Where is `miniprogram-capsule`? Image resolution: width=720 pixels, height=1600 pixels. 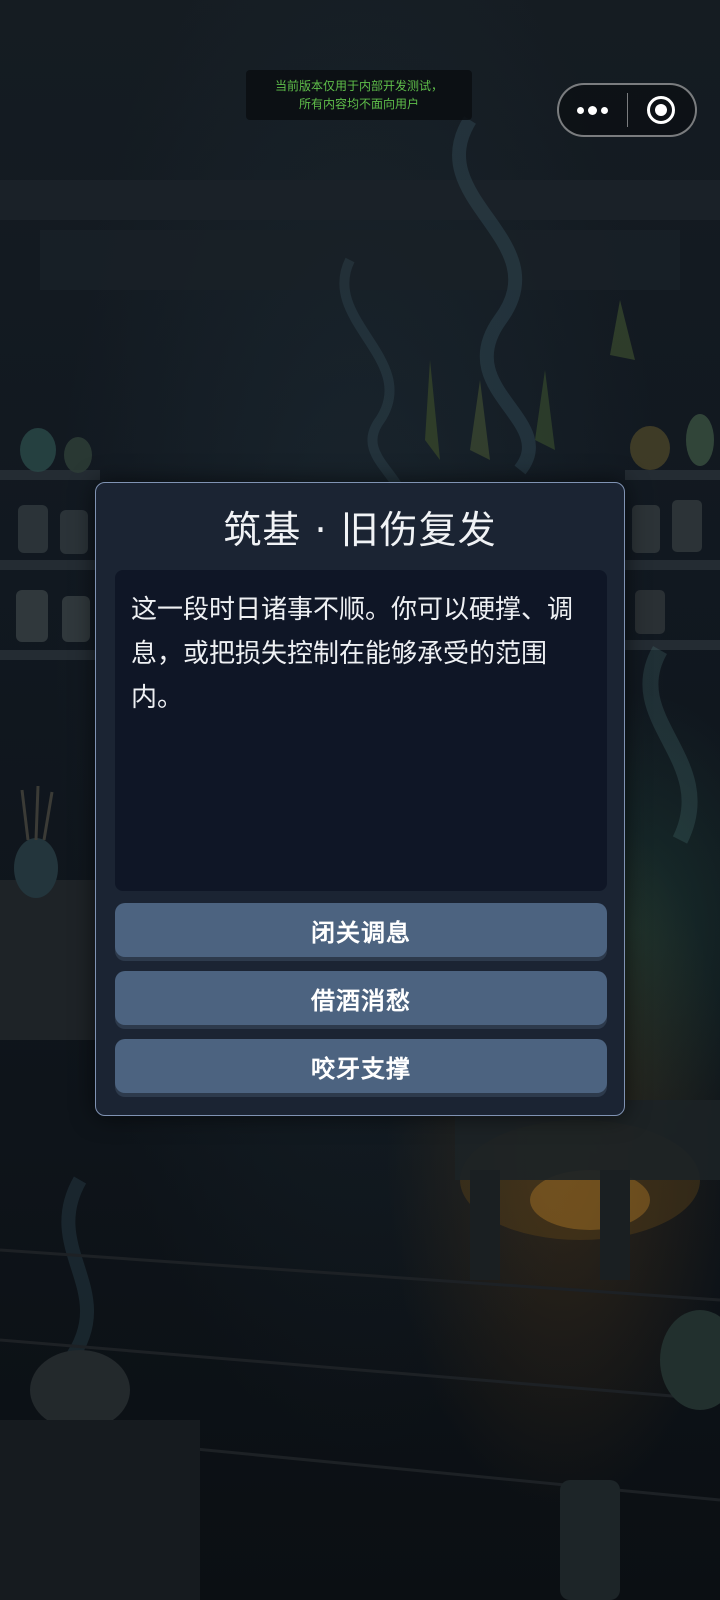 miniprogram-capsule is located at coordinates (627, 110).